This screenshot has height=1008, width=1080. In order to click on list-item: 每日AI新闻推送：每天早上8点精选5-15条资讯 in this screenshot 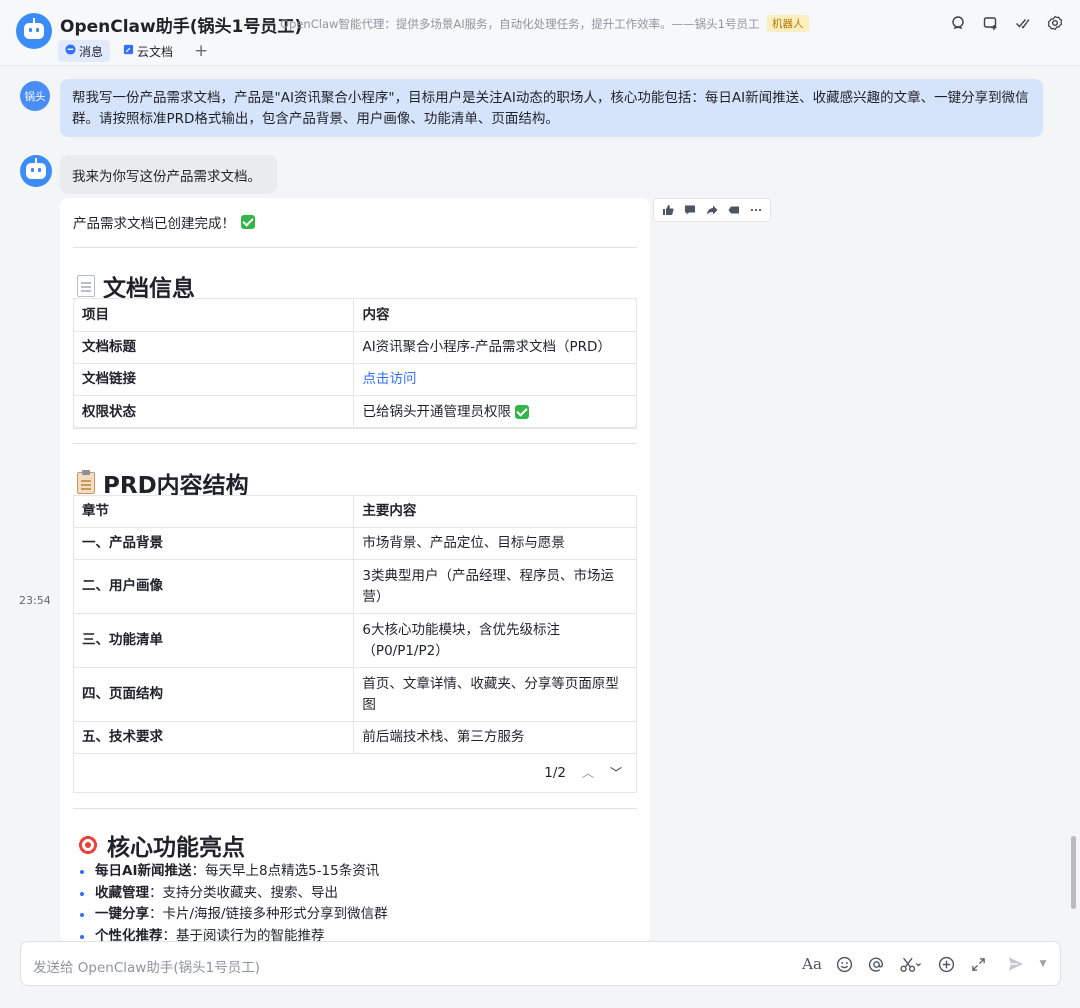, I will do `click(233, 872)`.